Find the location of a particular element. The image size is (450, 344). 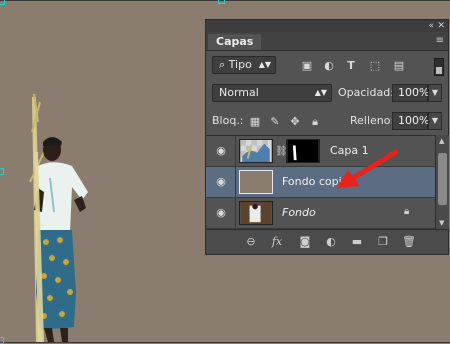

layers-list: ◉ ⛓ Capa 1 ◉ Fondo copia ◉ Fondo 🔒︎ is located at coordinates (320, 182).